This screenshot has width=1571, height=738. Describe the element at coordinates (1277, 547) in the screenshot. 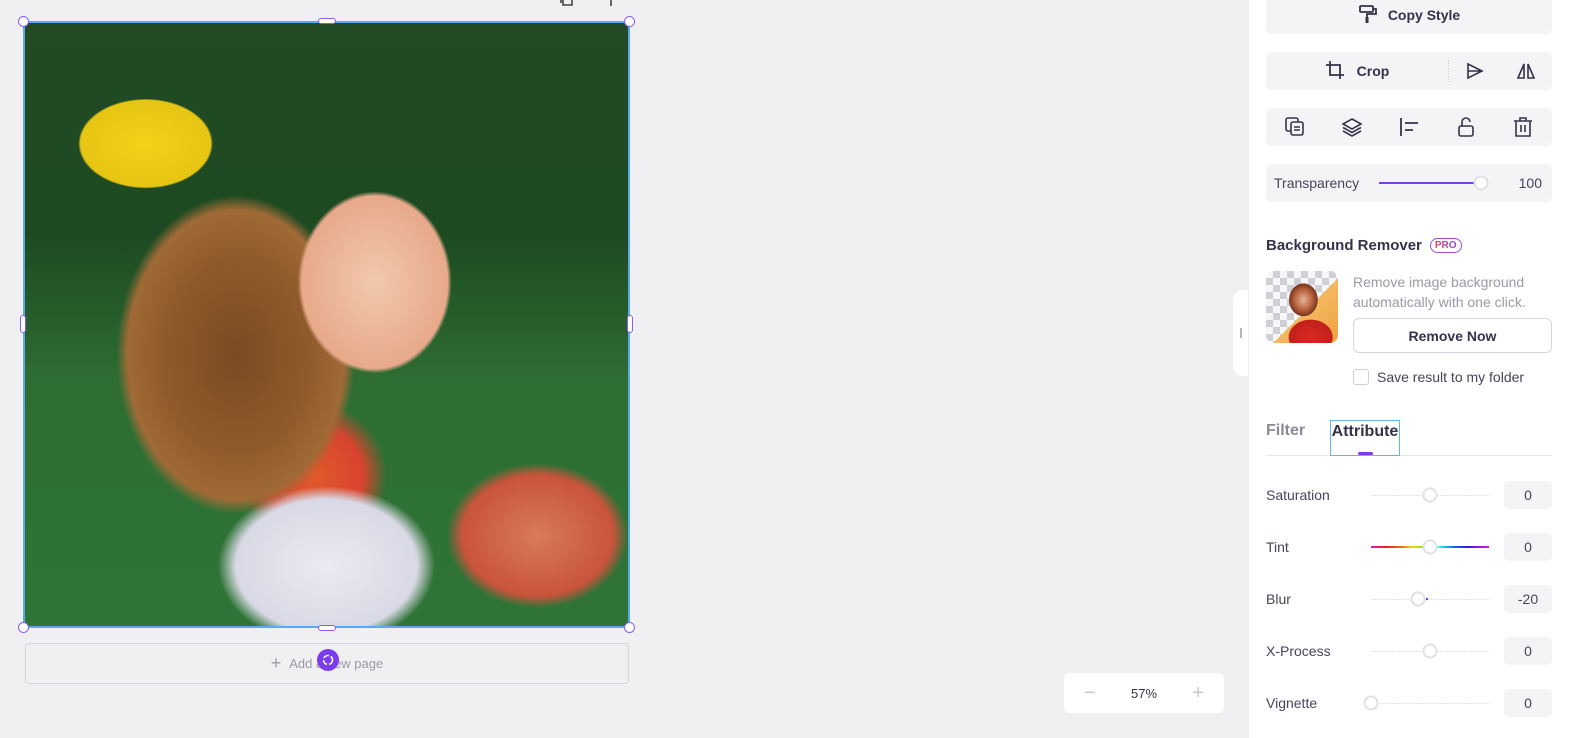

I see `tint-label: Tint` at that location.